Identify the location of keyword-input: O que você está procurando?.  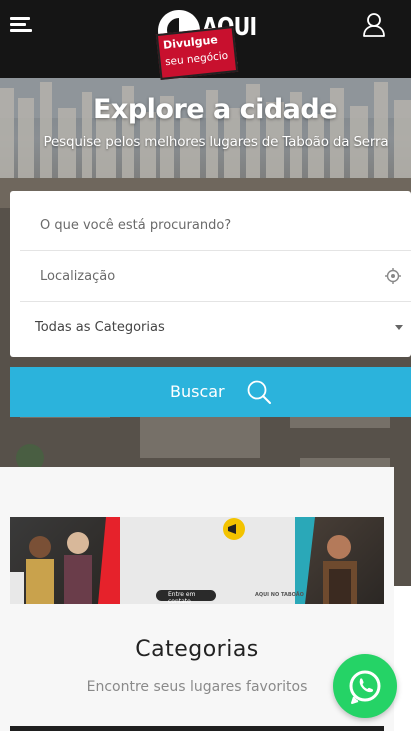
(215, 226).